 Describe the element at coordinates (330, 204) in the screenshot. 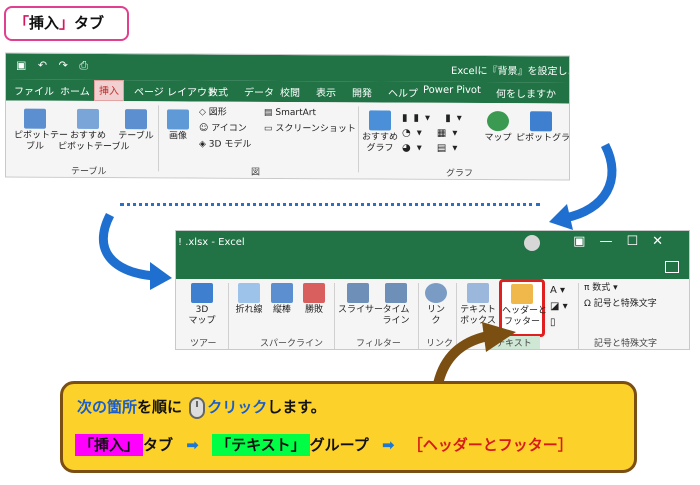

I see `dotted-connector` at that location.